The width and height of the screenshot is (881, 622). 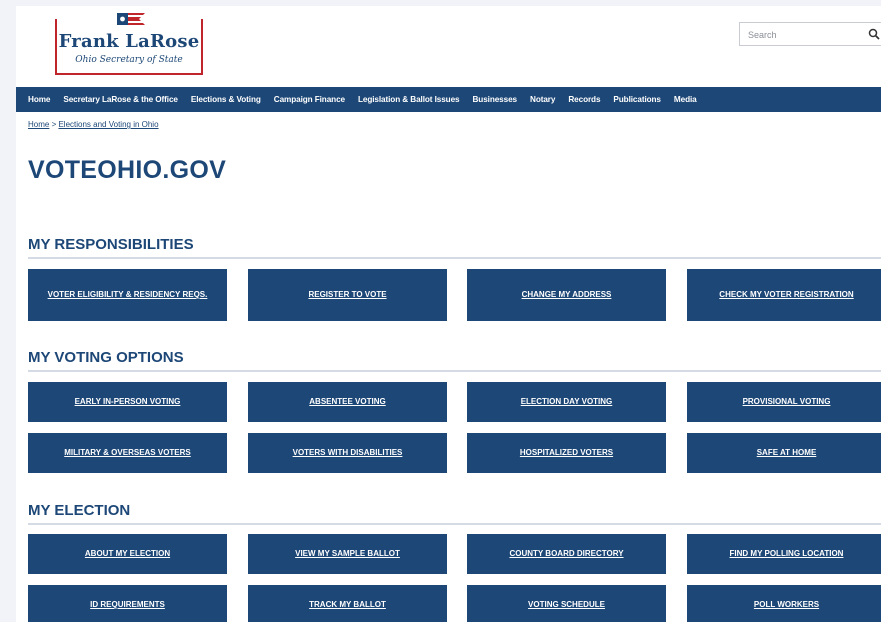 I want to click on section-title-responsibilities: MY RESPONSIBILITIES, so click(x=111, y=244).